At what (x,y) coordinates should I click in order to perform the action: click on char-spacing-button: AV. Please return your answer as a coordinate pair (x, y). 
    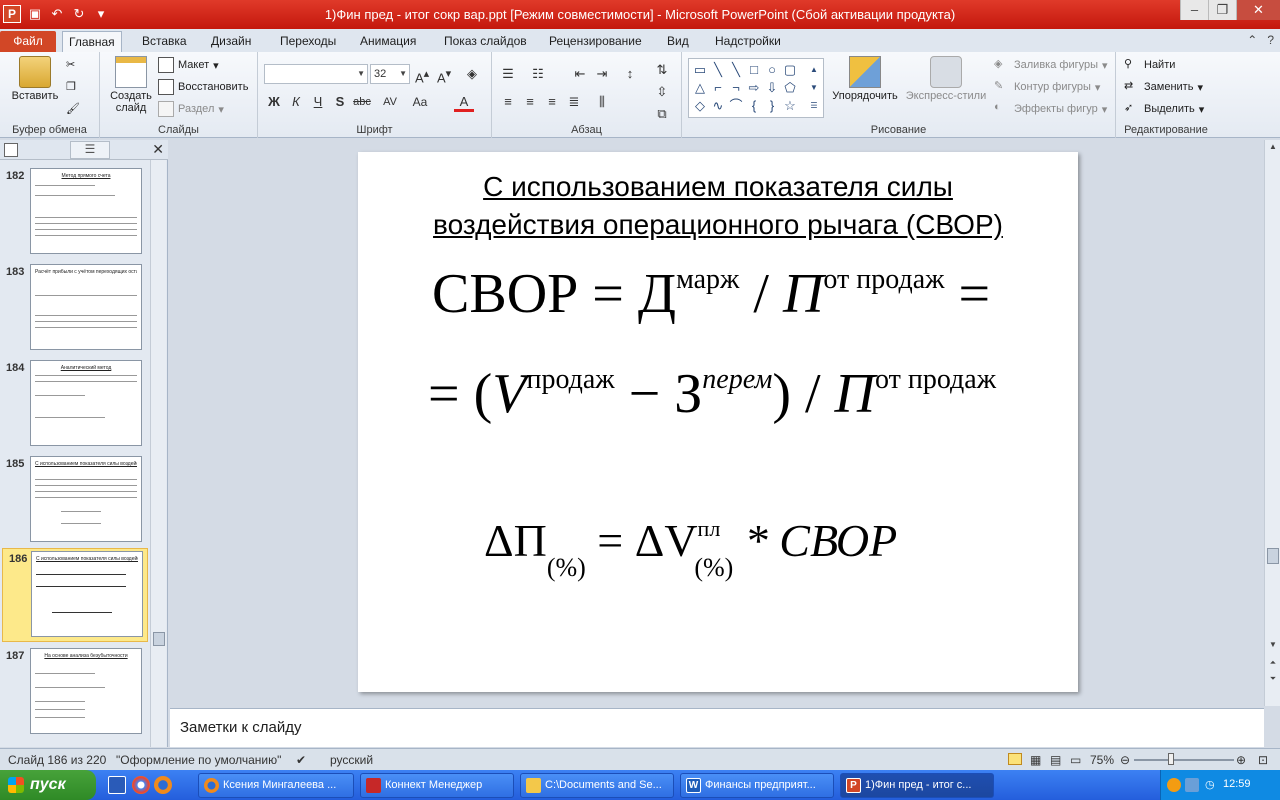
    Looking at the image, I should click on (390, 102).